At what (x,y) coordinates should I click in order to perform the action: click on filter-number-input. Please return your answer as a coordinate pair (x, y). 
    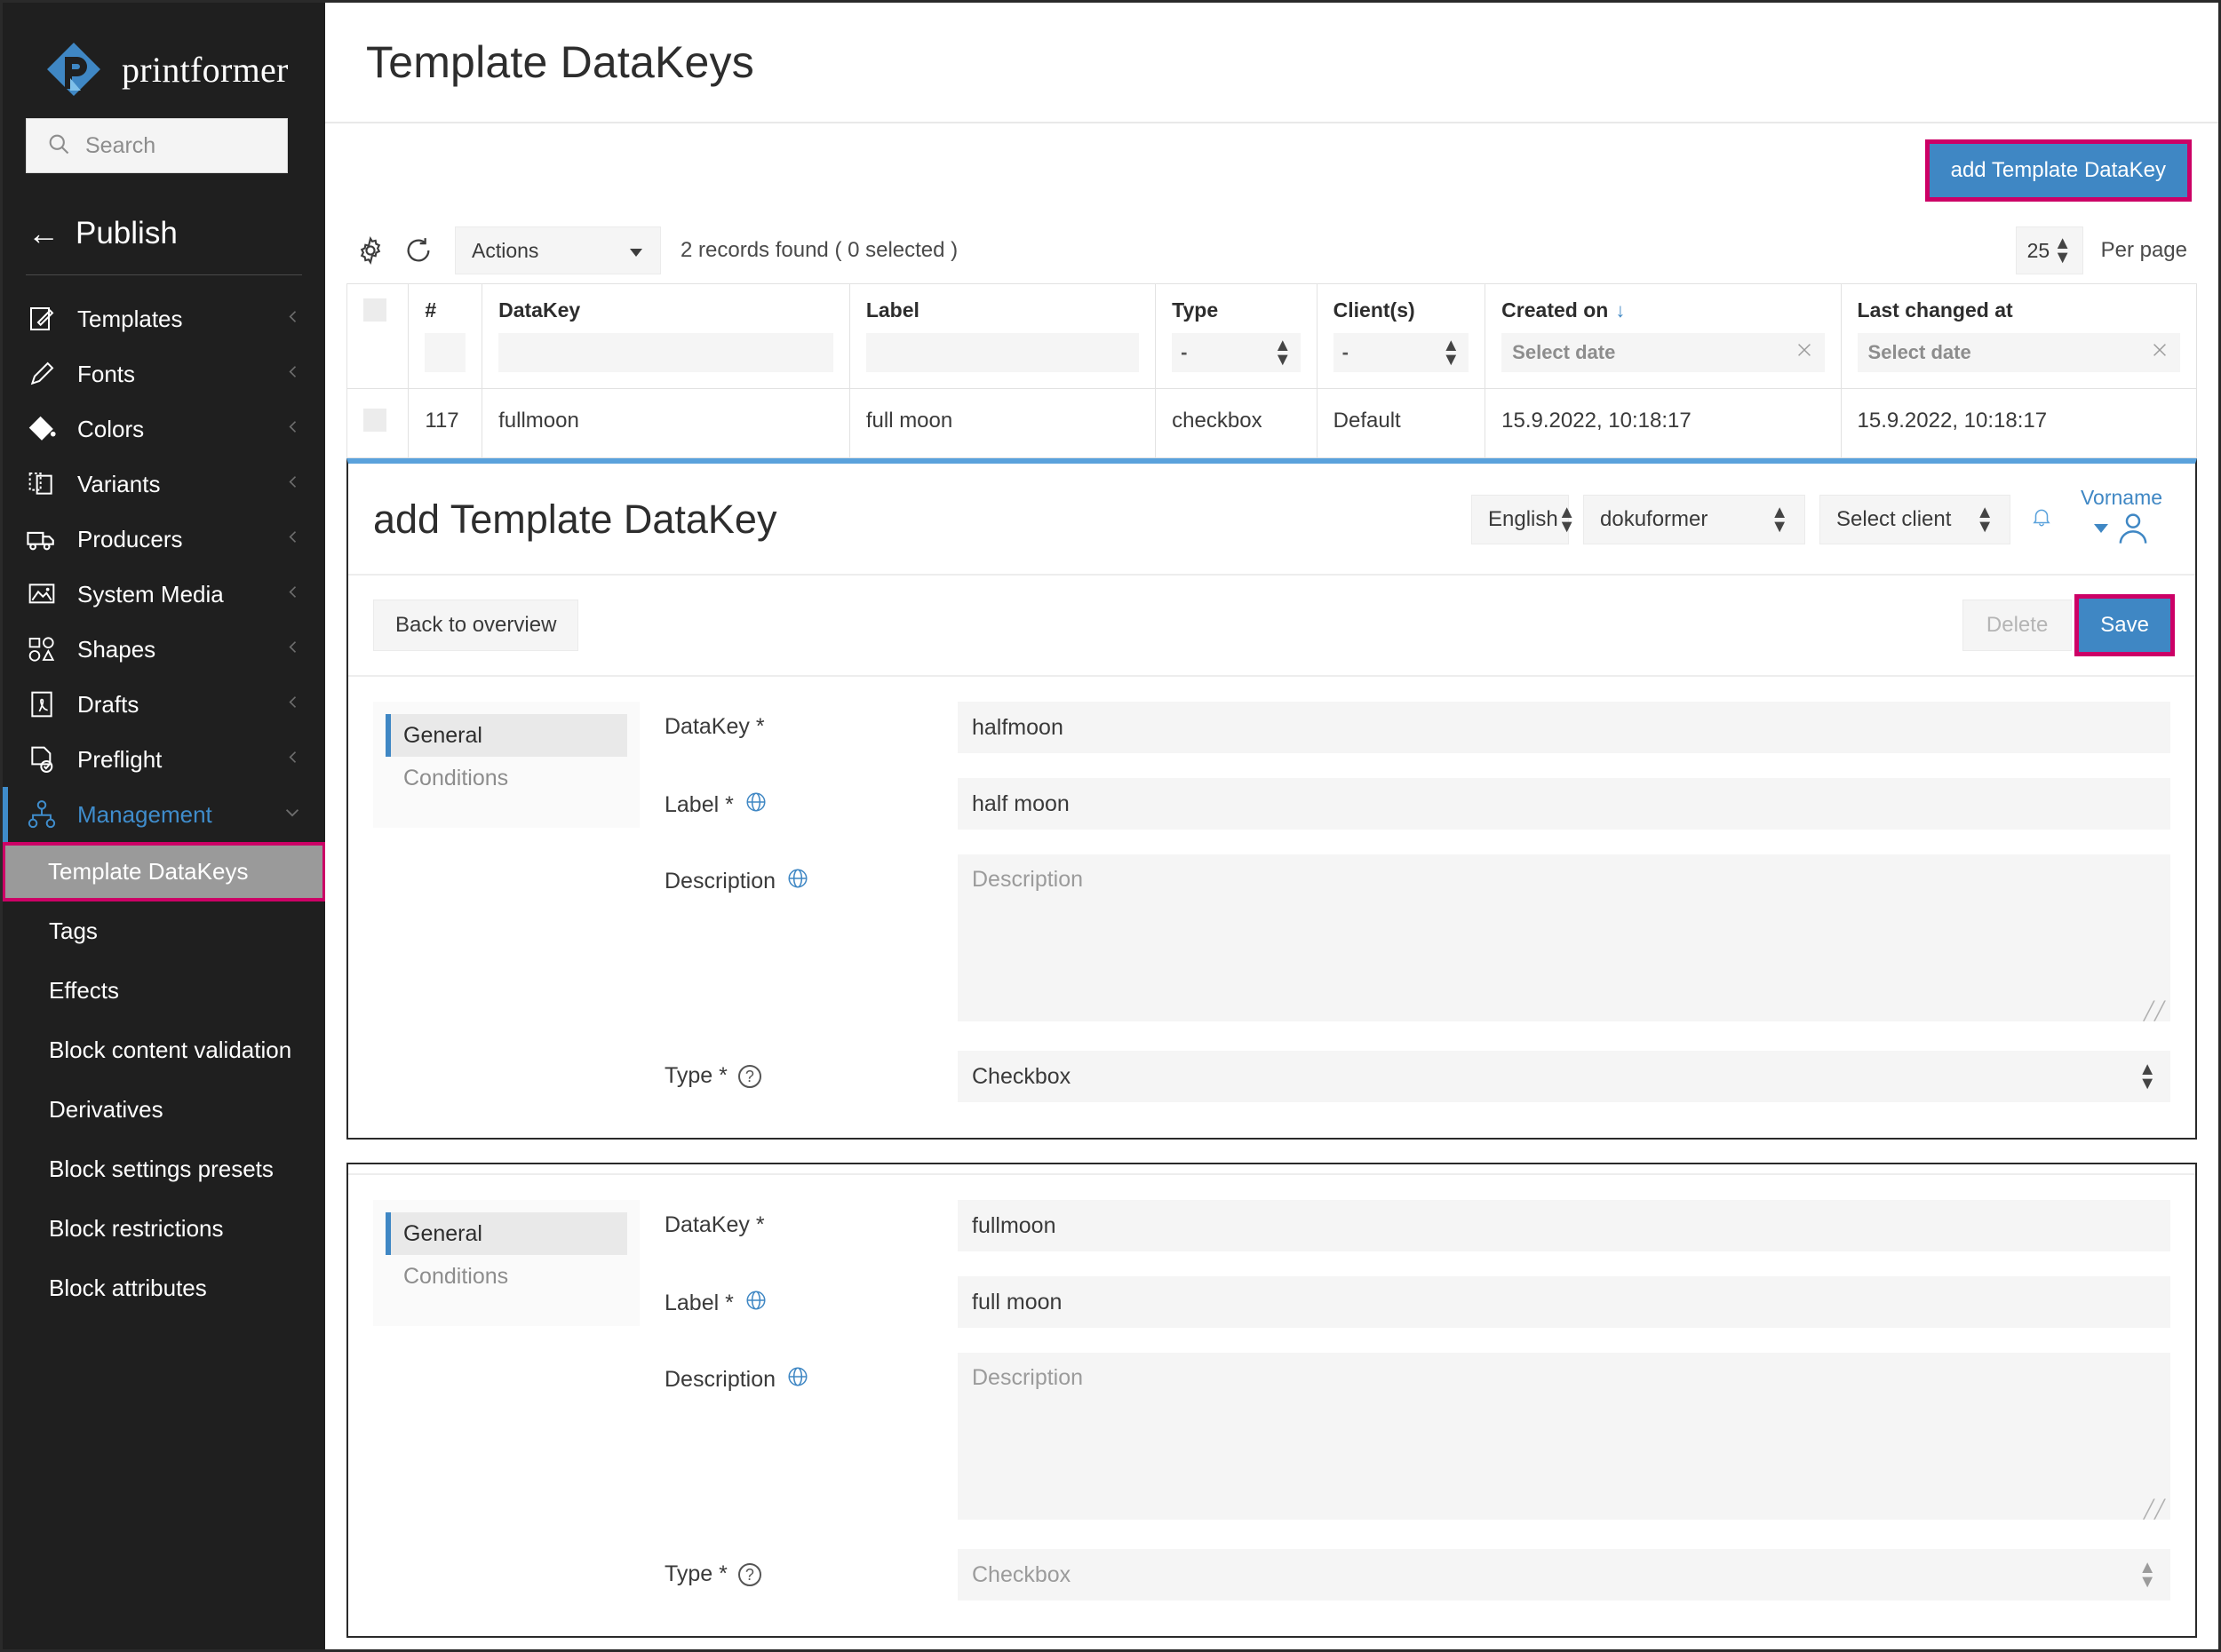
    Looking at the image, I should click on (445, 352).